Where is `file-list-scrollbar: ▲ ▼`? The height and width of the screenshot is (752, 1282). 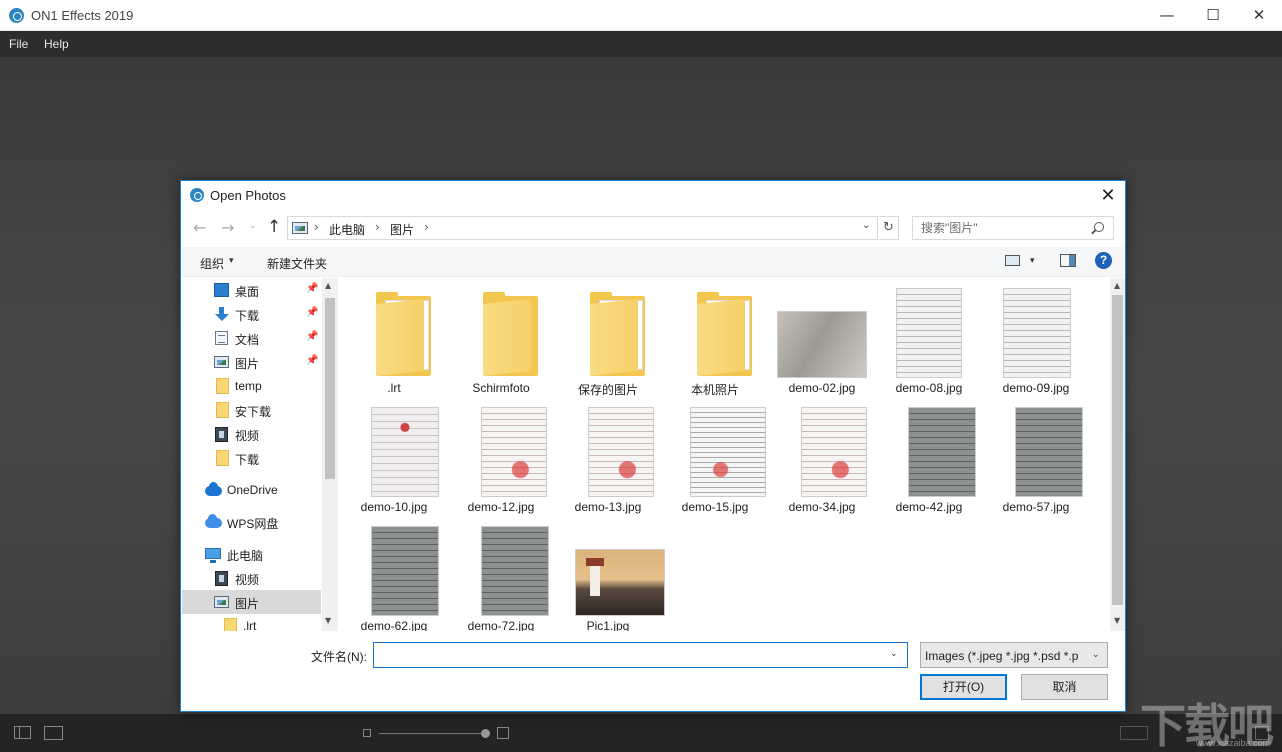
file-list-scrollbar: ▲ ▼ is located at coordinates (1117, 454).